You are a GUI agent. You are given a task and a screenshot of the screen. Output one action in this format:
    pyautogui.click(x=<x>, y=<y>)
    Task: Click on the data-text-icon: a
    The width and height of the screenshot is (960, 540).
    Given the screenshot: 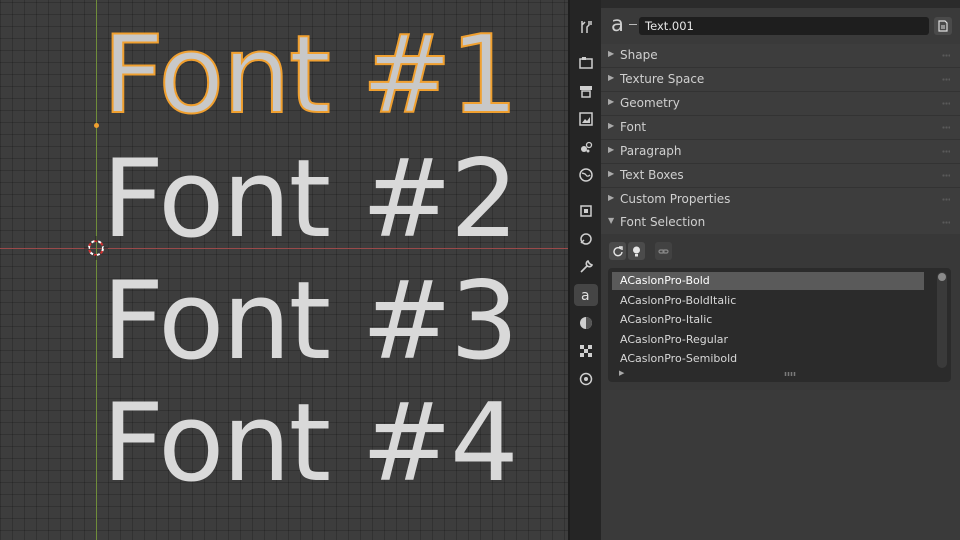 What is the action you would take?
    pyautogui.click(x=586, y=295)
    